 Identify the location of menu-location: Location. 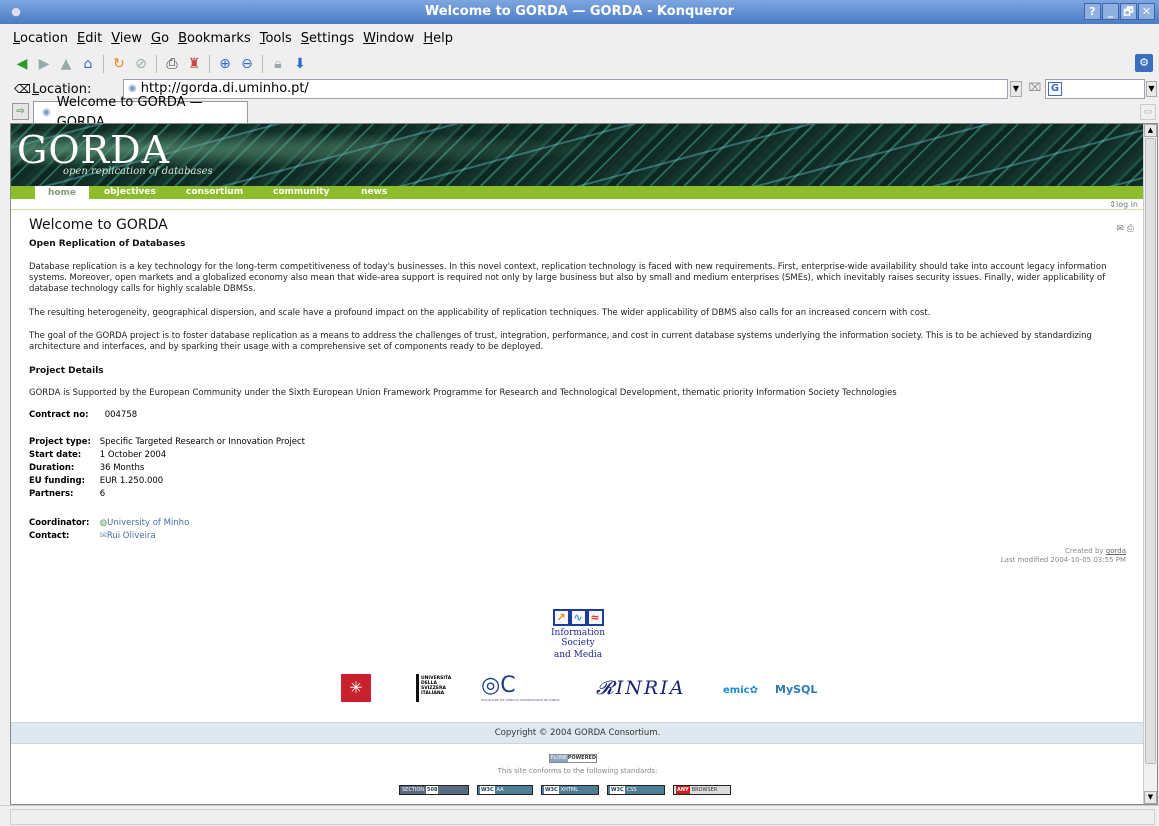
(42, 38).